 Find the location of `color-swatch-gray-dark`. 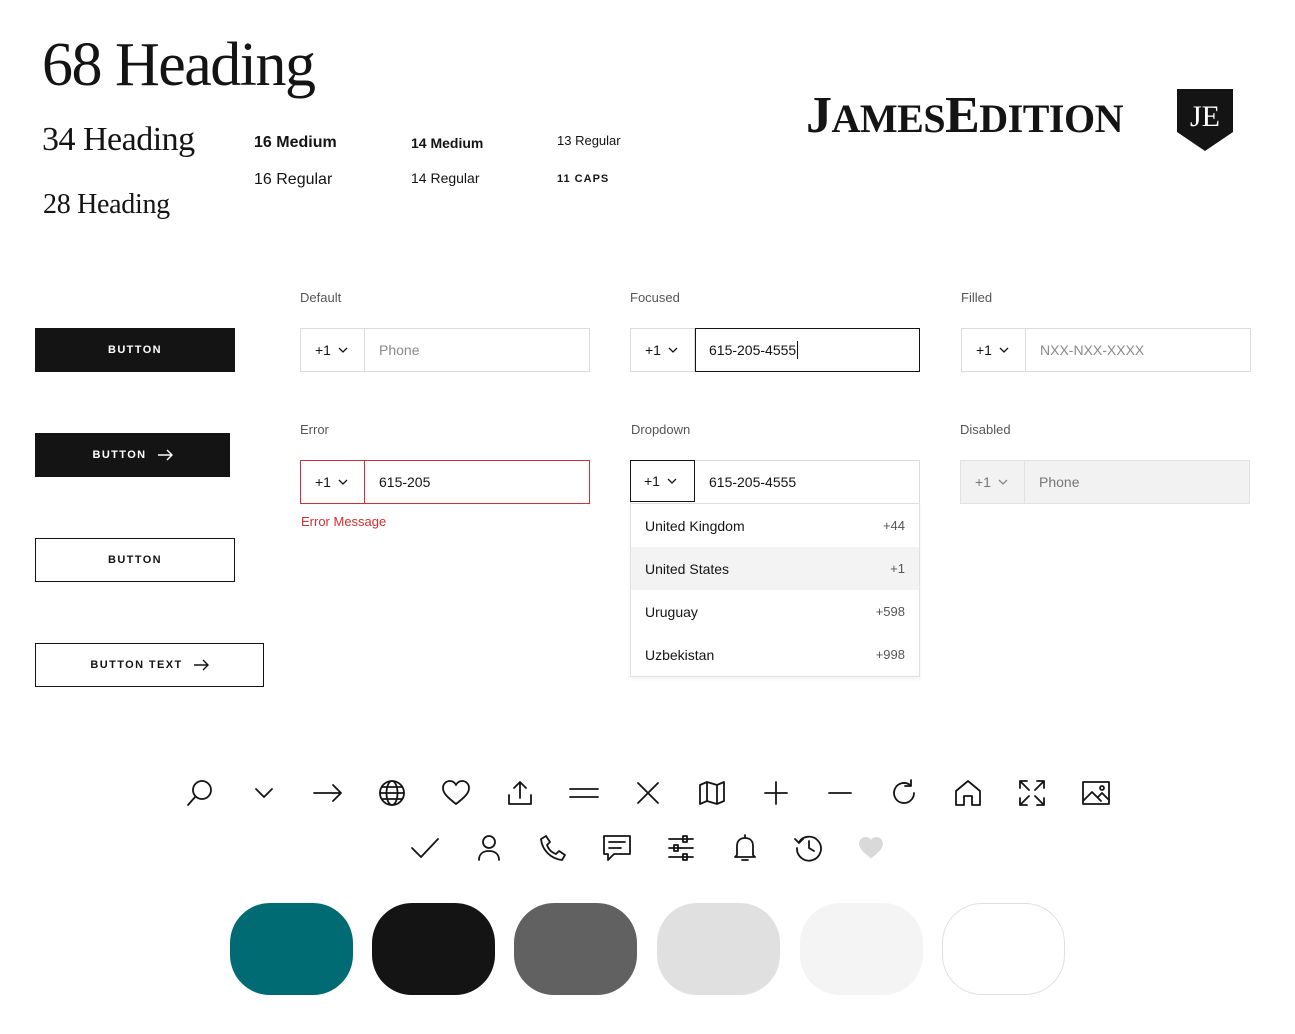

color-swatch-gray-dark is located at coordinates (575, 949).